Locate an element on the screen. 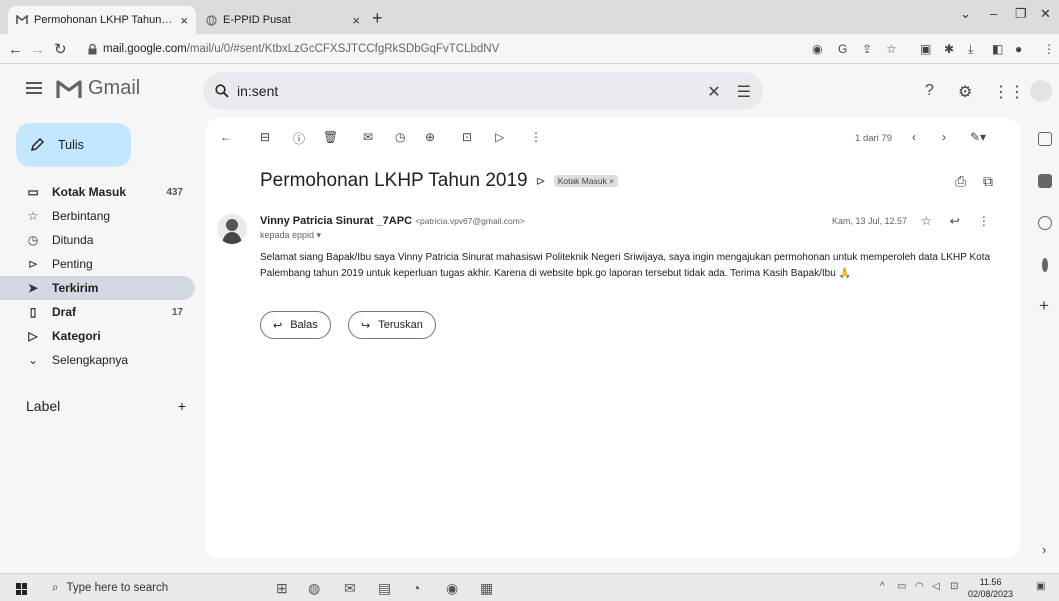  search-input: in:sent is located at coordinates (257, 91).